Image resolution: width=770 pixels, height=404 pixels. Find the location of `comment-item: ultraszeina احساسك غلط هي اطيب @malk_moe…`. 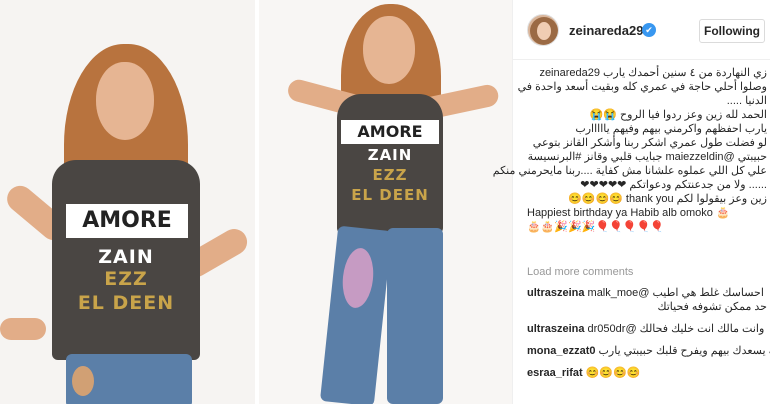

comment-item: ultraszeina احساسك غلط هي اطيب @malk_moe… is located at coordinates (647, 300).